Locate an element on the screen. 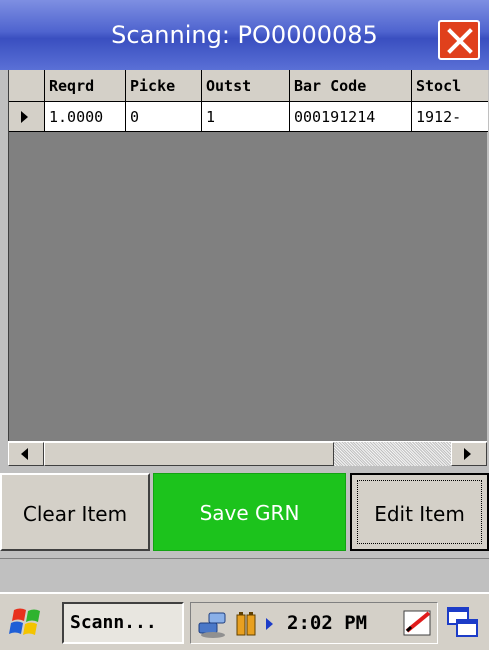 The width and height of the screenshot is (489, 650). network-icon is located at coordinates (213, 624).